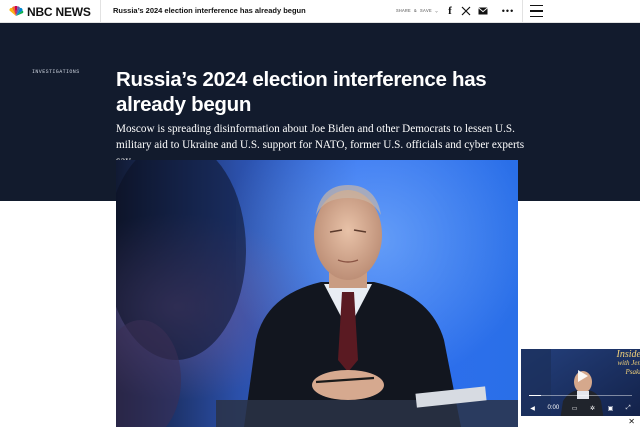 The width and height of the screenshot is (640, 427). I want to click on play-icon, so click(582, 376).